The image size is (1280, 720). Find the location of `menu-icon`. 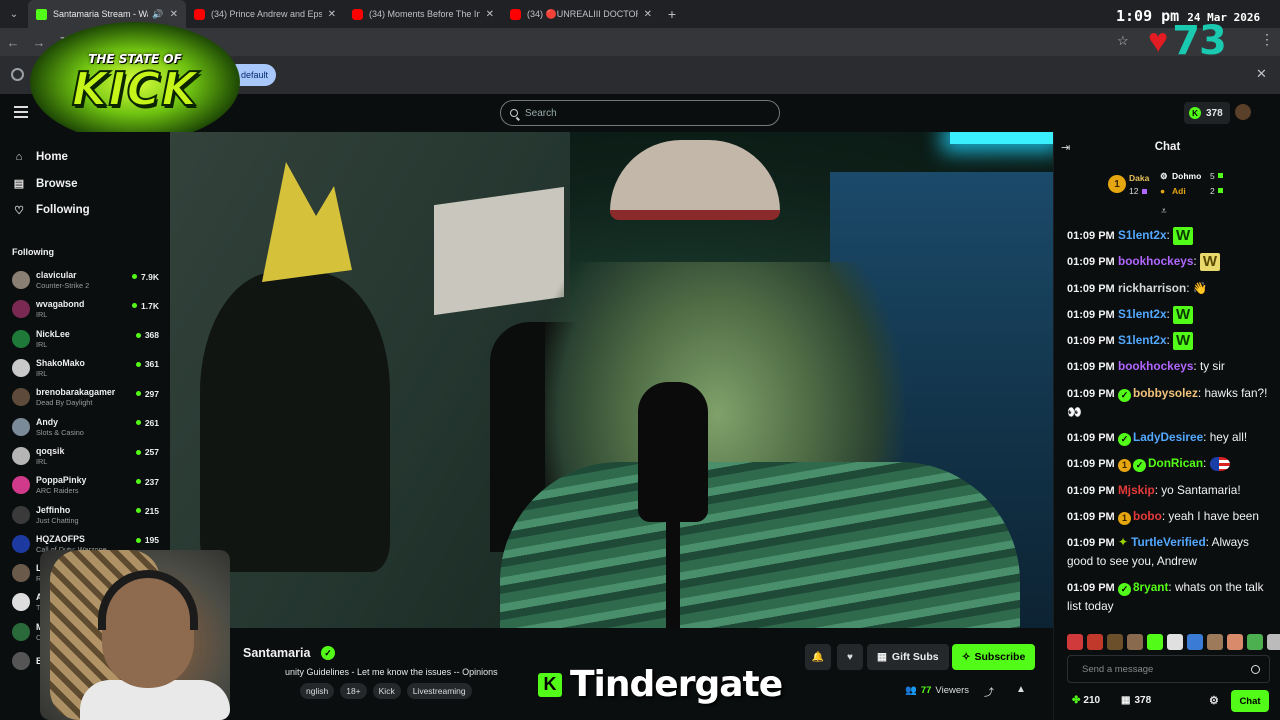

menu-icon is located at coordinates (21, 112).